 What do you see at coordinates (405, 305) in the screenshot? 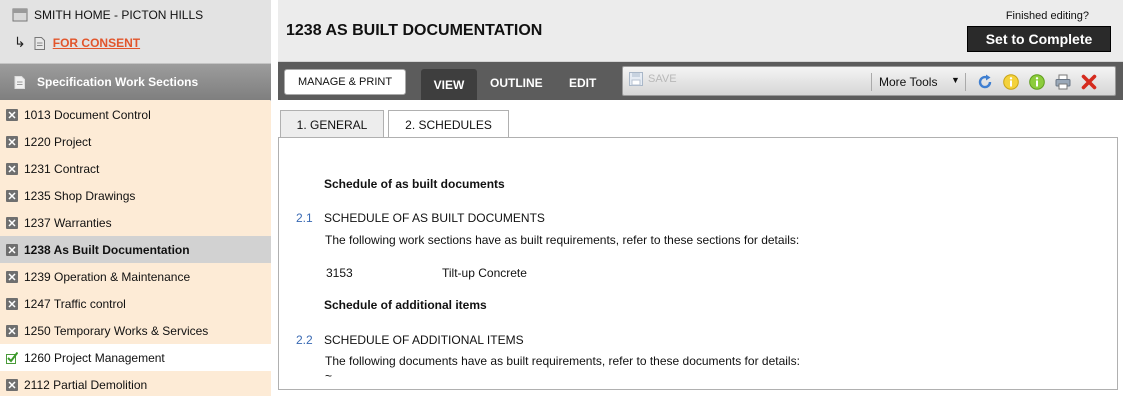
I see `schedule-heading-additional: Schedule of additional items` at bounding box center [405, 305].